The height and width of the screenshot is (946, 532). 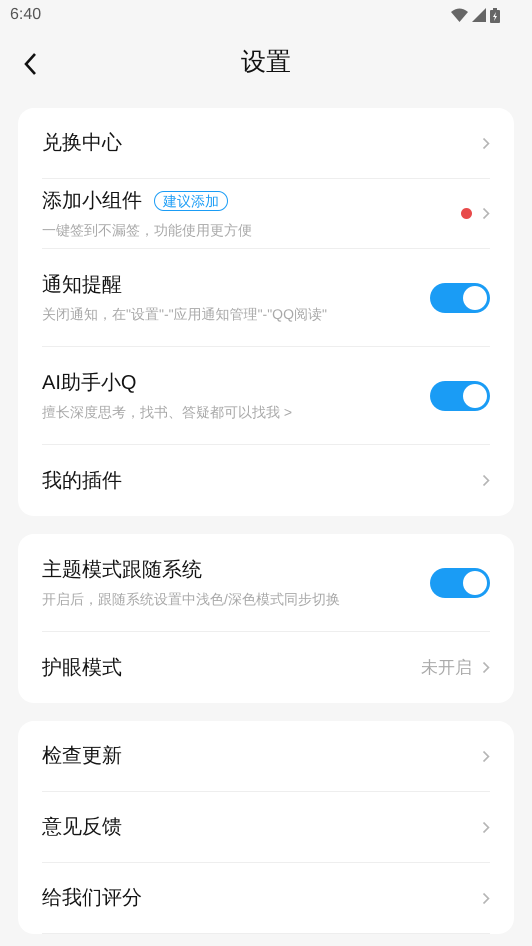 I want to click on setting-label: 检查更新, so click(x=82, y=756).